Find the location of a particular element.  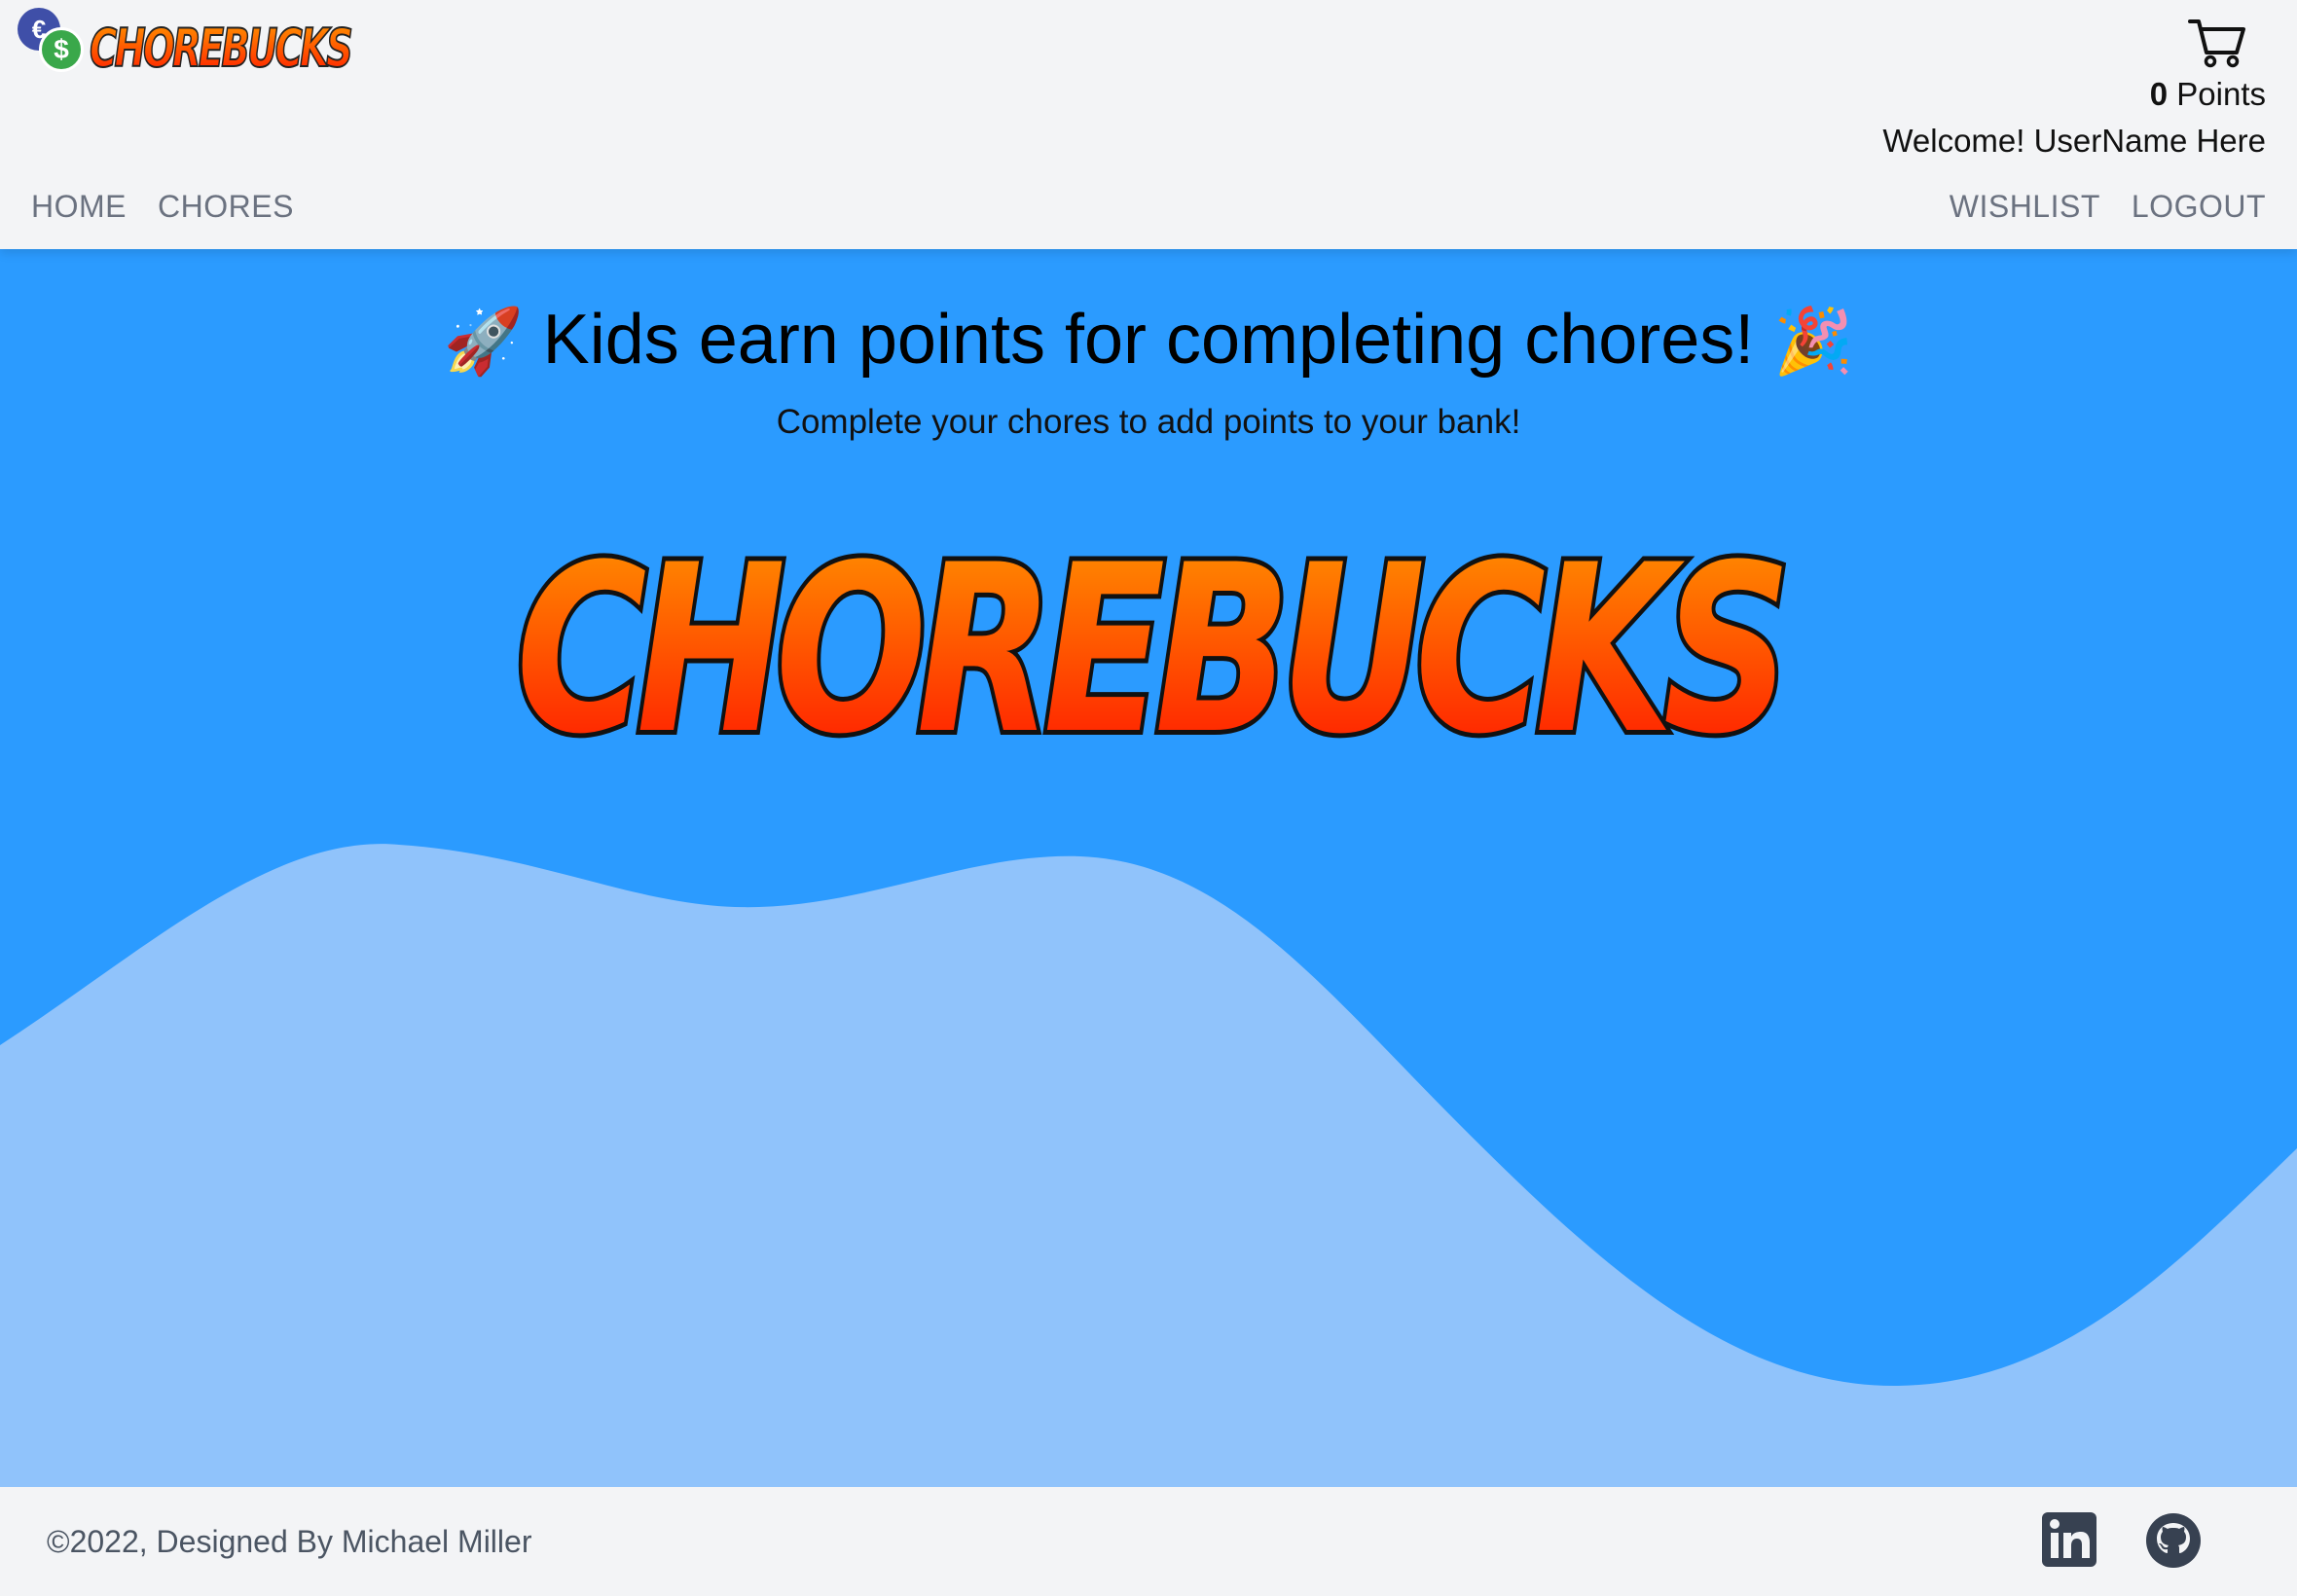

site-footer: ©2022, Designed By Michael Miller is located at coordinates (1148, 1541).